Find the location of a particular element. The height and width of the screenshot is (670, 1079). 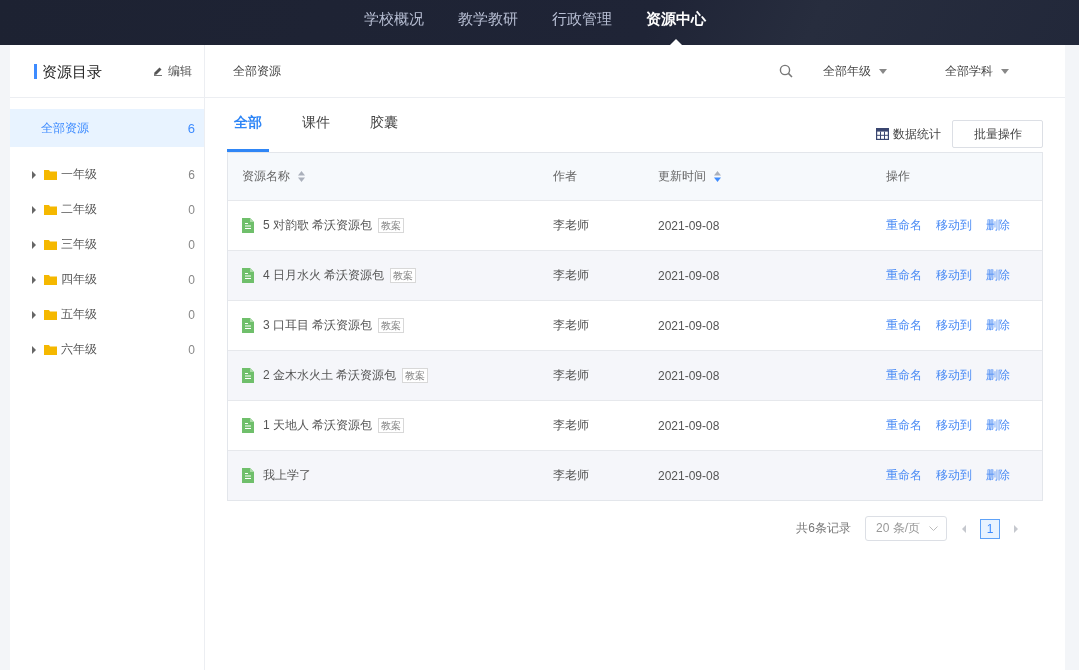

prev-page-icon is located at coordinates (963, 528).